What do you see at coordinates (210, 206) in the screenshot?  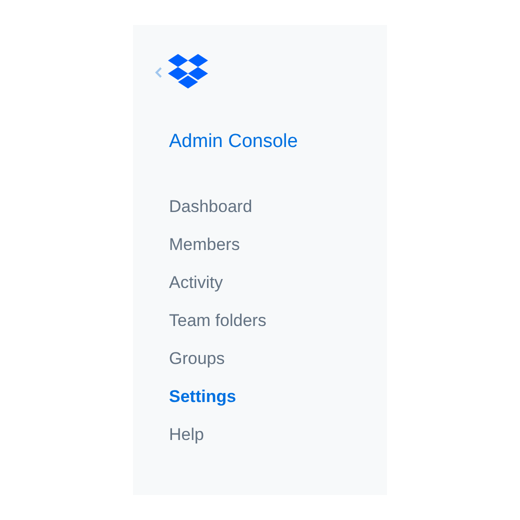 I see `nav-item: Dashboard` at bounding box center [210, 206].